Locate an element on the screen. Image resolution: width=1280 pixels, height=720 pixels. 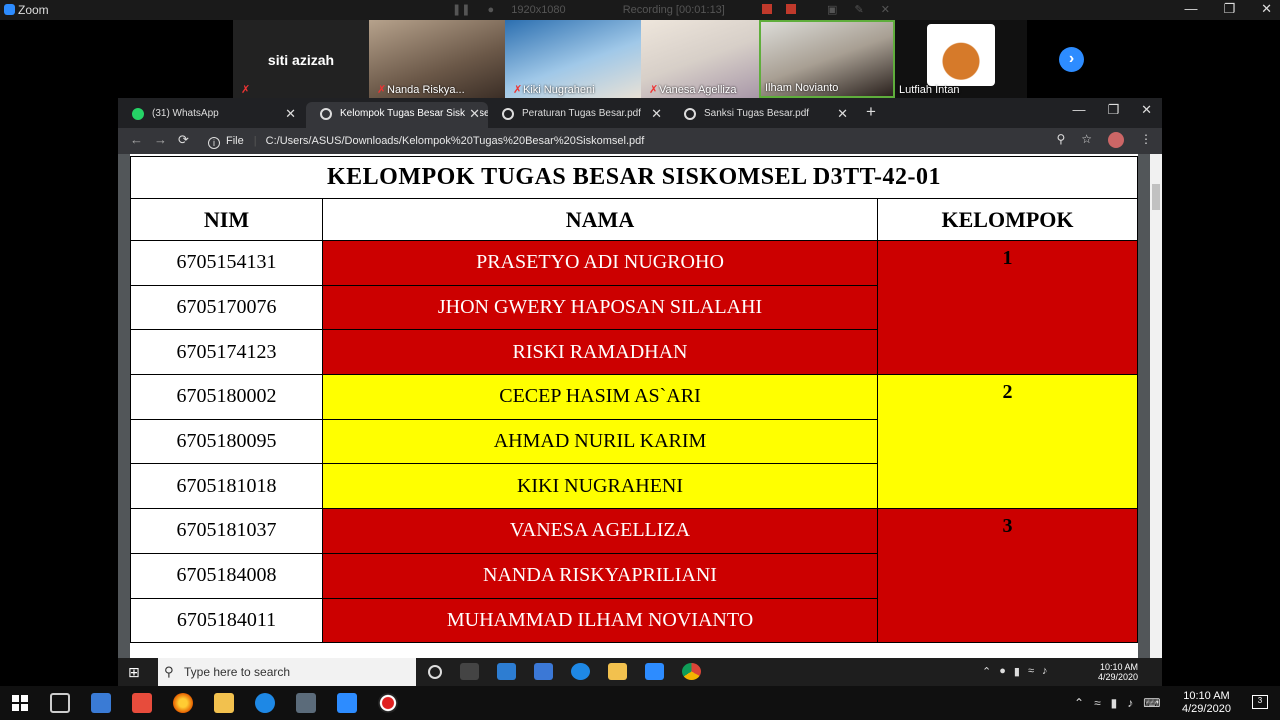
window-controls: — ❐ ✕ is located at coordinates (1228, 9).